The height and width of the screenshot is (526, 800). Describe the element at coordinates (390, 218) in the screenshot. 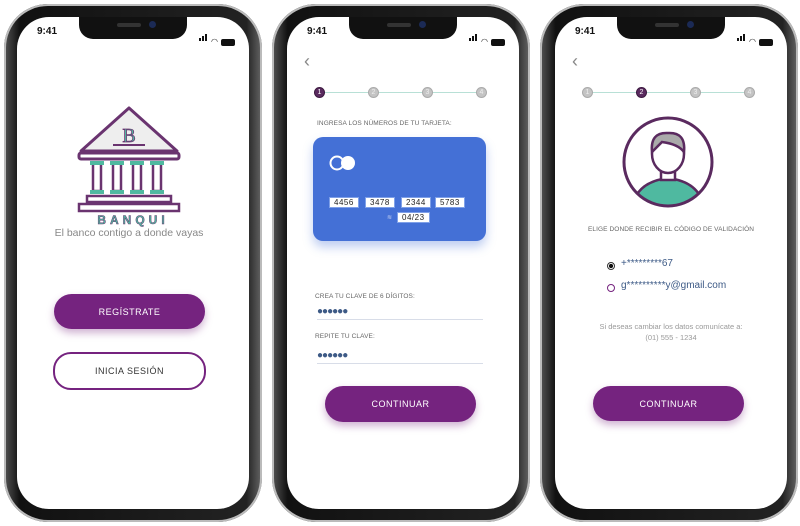

I see `valid-thru-icon: ≋` at that location.